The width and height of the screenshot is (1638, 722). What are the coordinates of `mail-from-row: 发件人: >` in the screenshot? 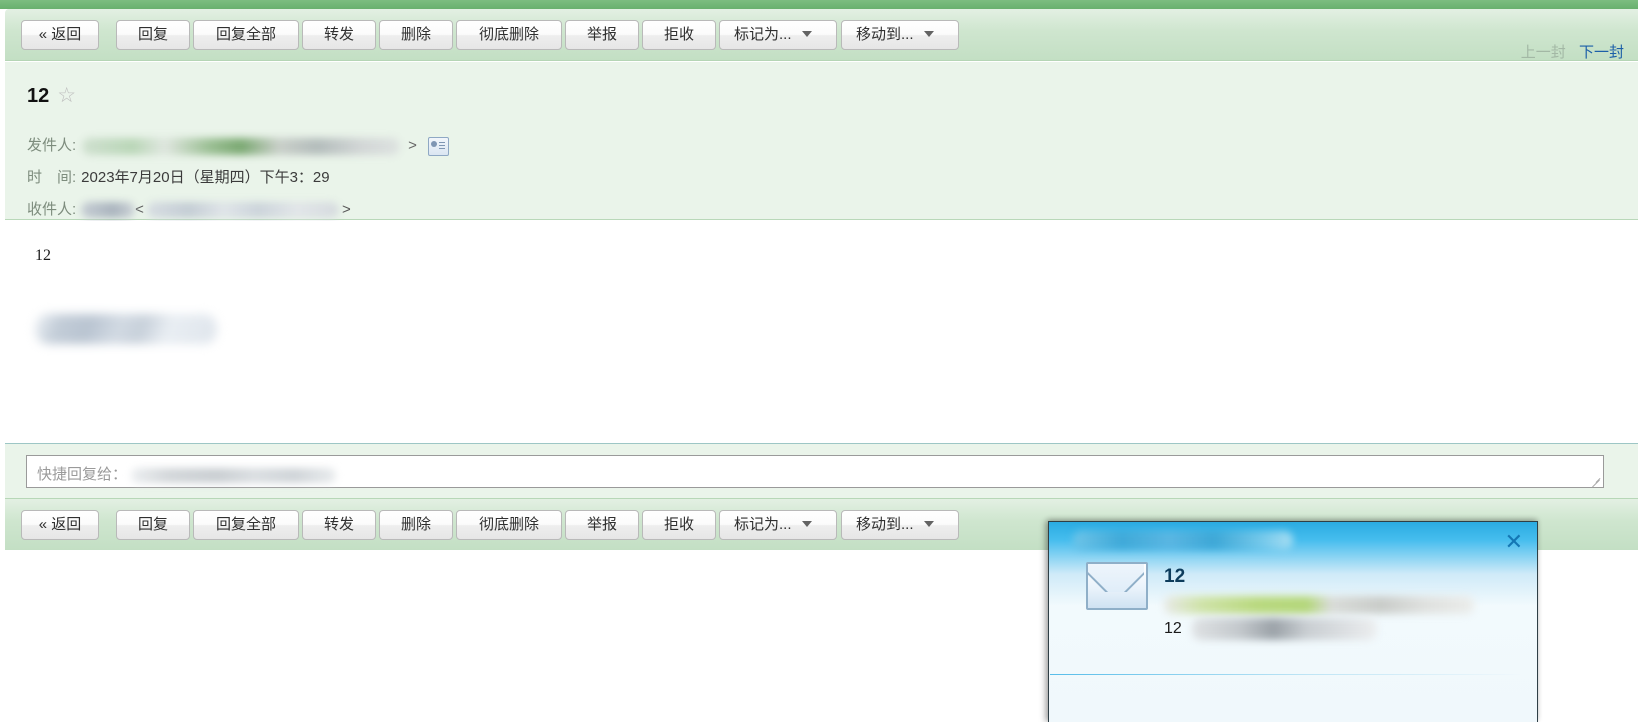 It's located at (238, 145).